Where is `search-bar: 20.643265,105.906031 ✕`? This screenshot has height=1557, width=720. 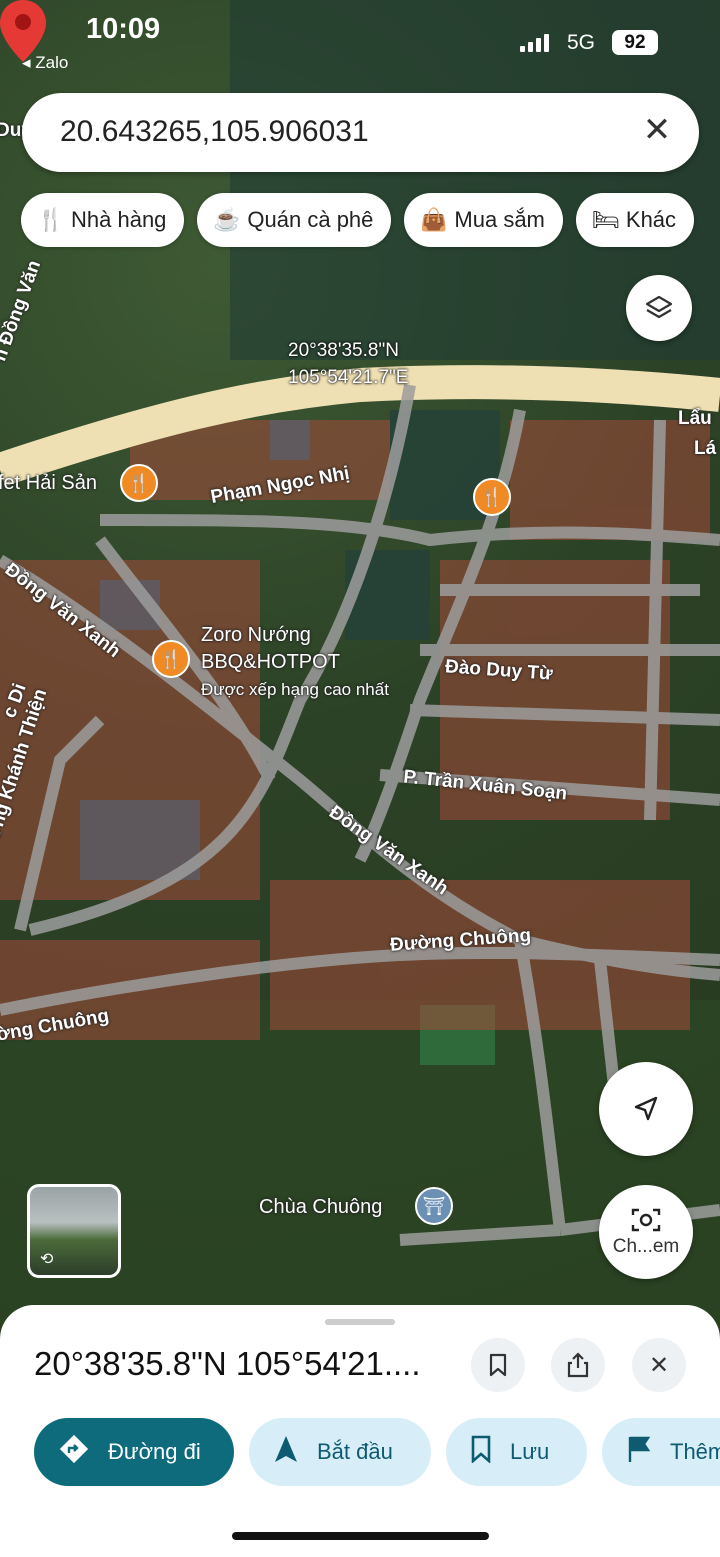
search-bar: 20.643265,105.906031 ✕ is located at coordinates (360, 132).